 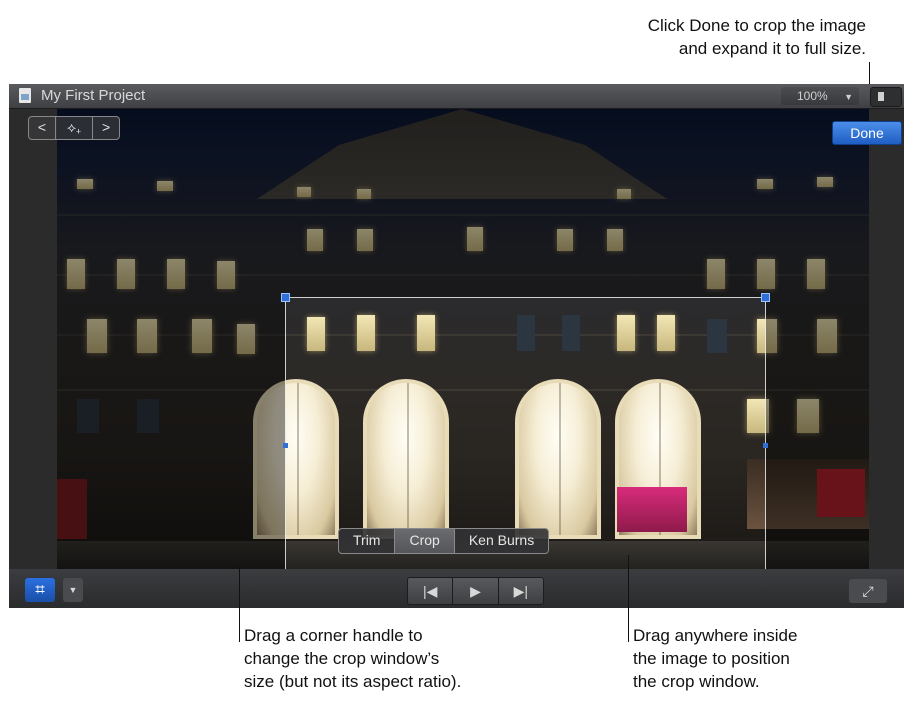 I want to click on nav-segmented-control: < ⟡₊ >, so click(x=74, y=128).